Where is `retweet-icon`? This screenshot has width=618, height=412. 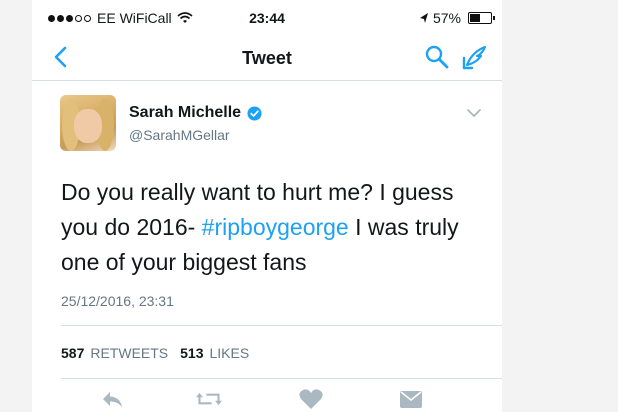 retweet-icon is located at coordinates (209, 399).